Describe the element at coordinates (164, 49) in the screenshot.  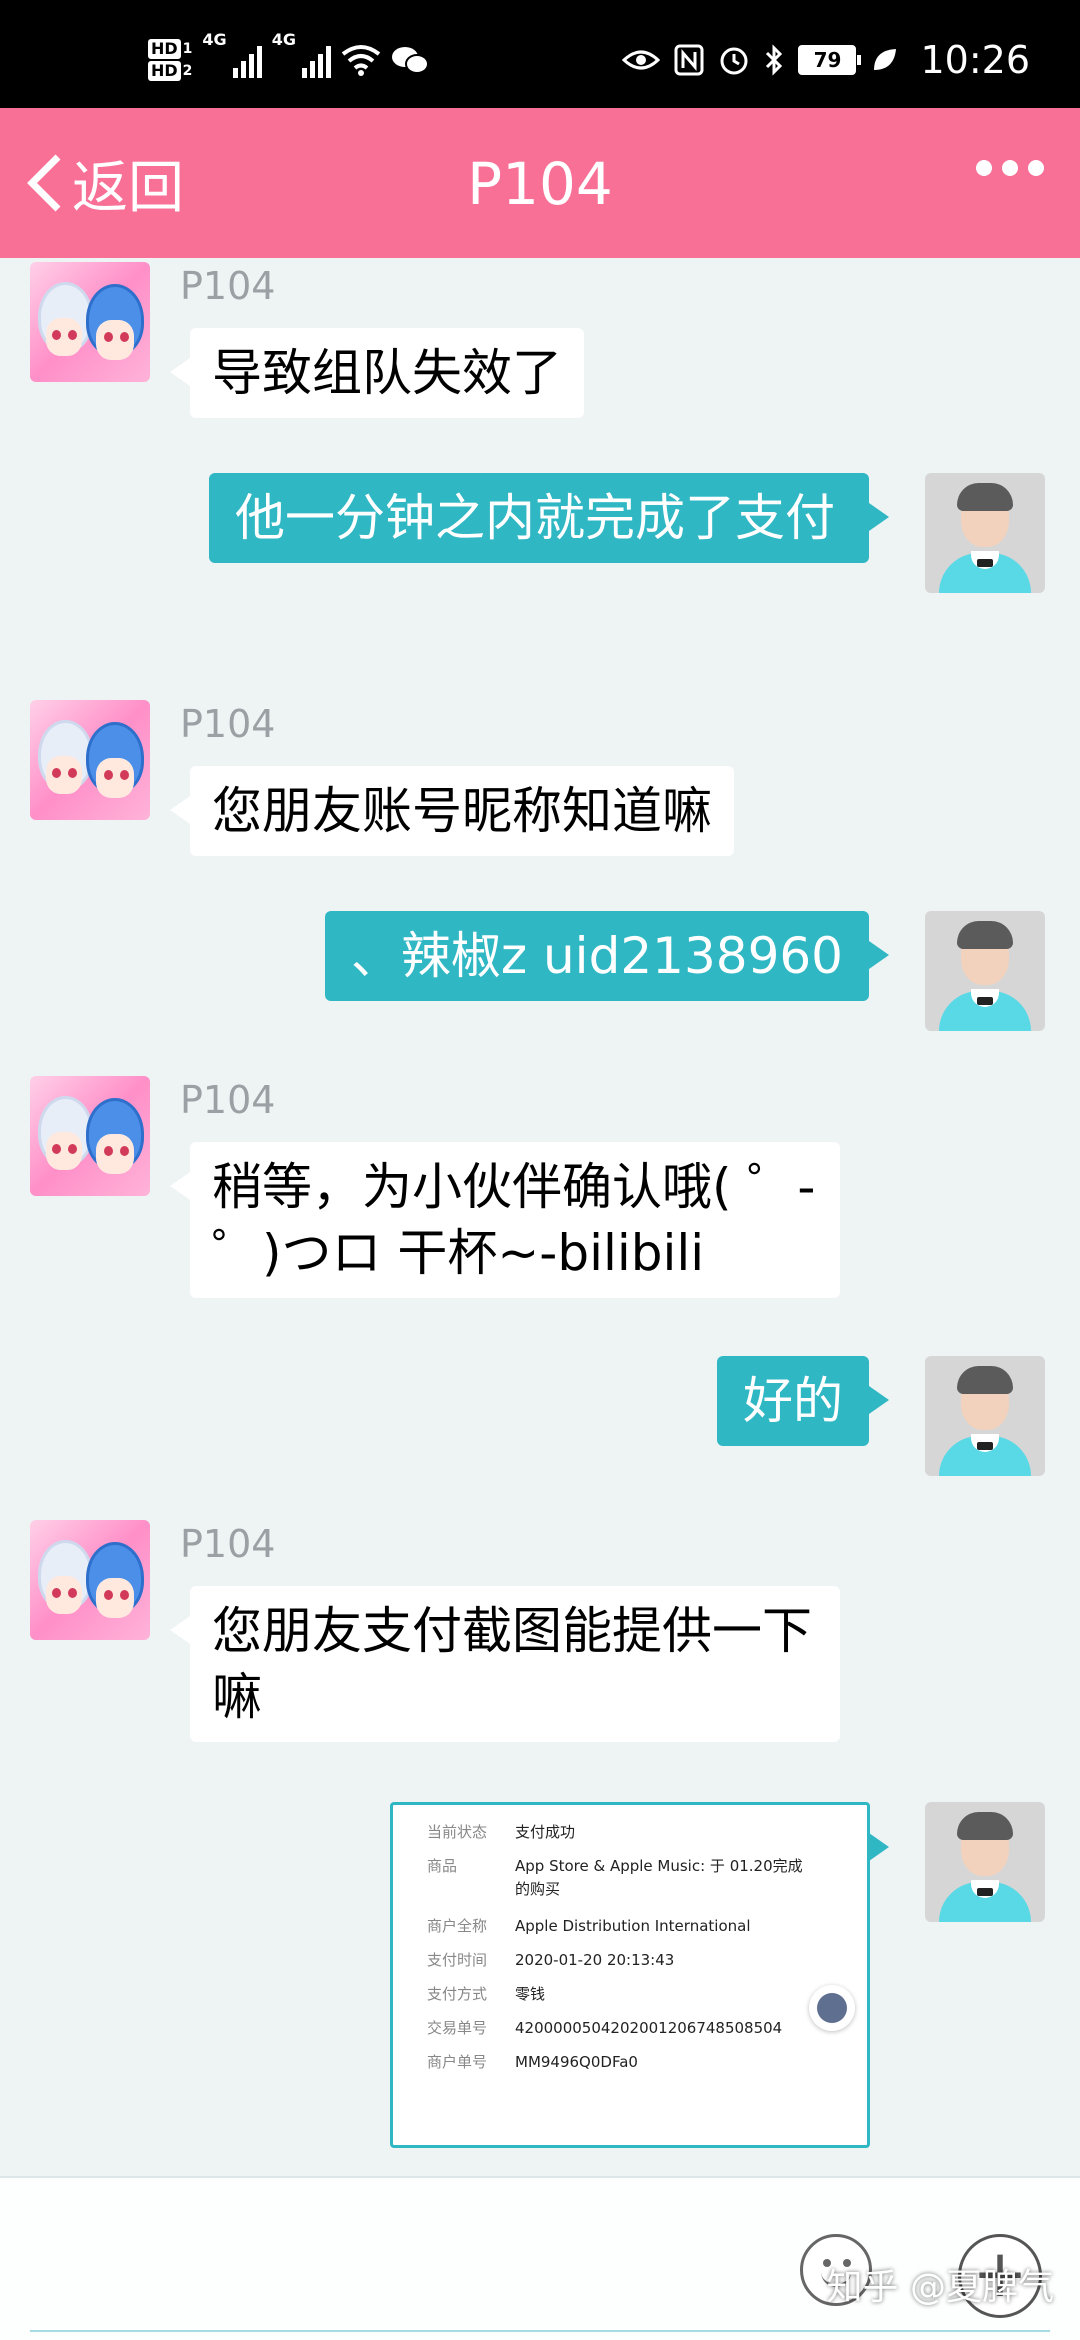
I see `hd1-badge: HD` at that location.